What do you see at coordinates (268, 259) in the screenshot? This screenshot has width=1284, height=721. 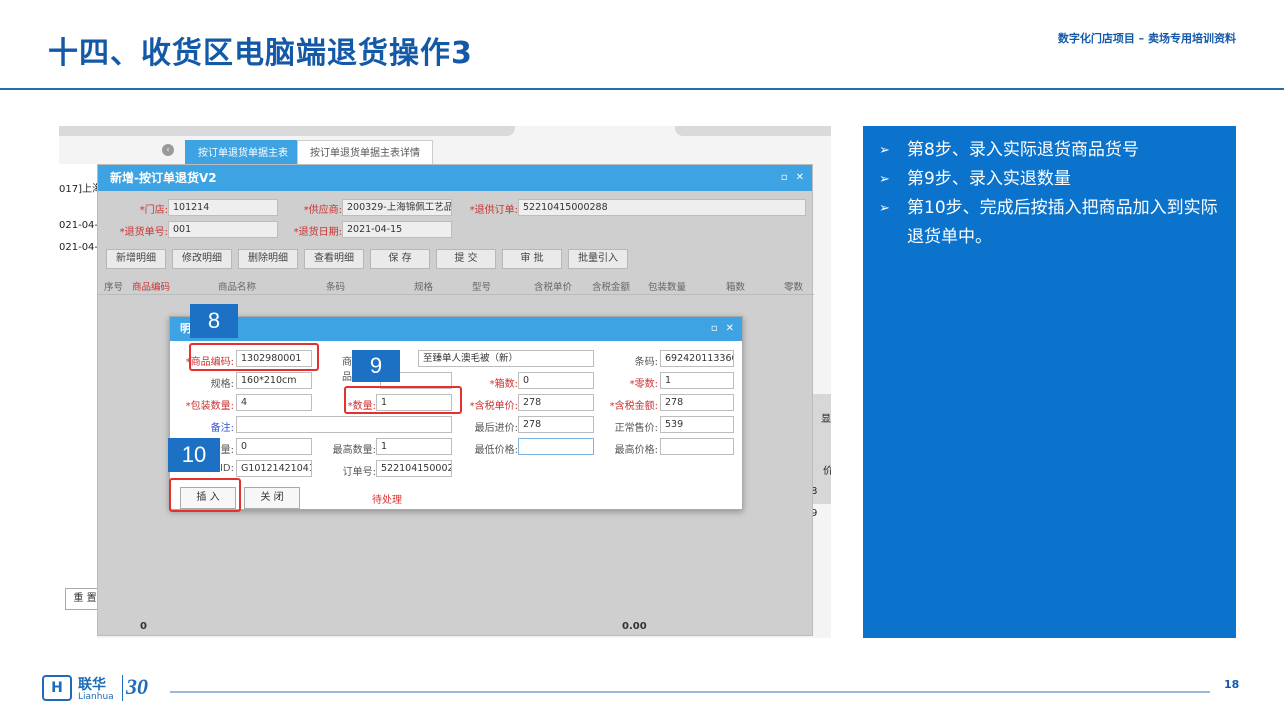 I see `delete-detail-button: 删除明细` at bounding box center [268, 259].